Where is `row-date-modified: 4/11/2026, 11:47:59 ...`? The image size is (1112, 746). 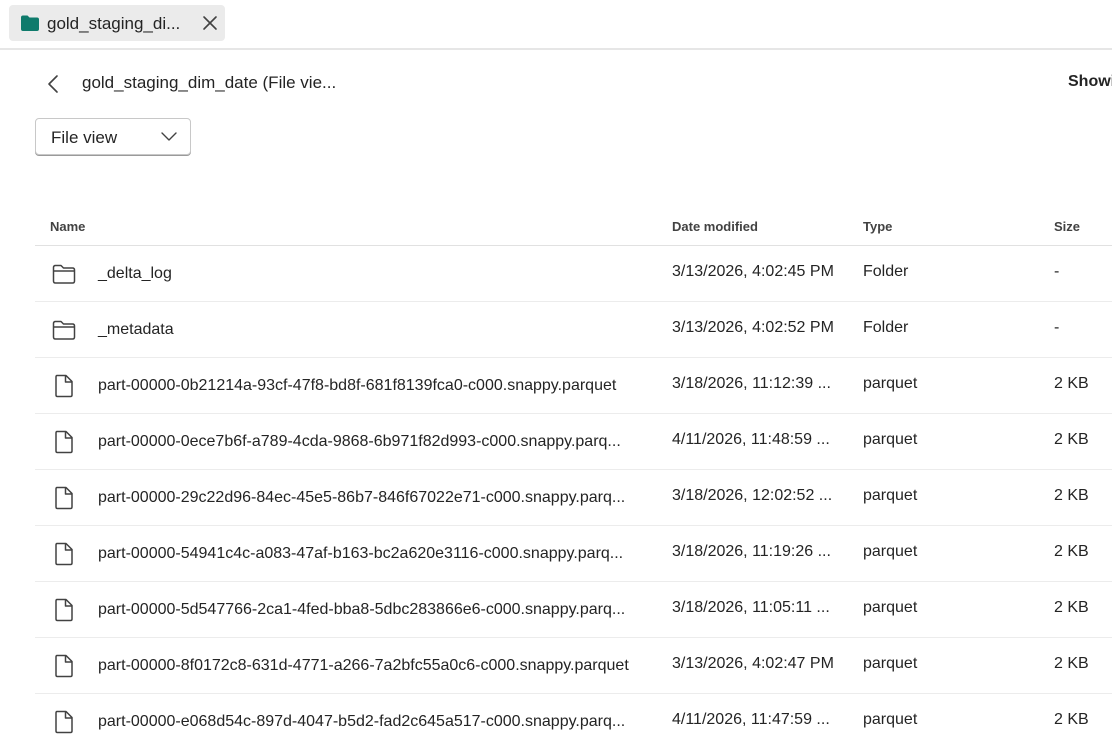 row-date-modified: 4/11/2026, 11:47:59 ... is located at coordinates (751, 719).